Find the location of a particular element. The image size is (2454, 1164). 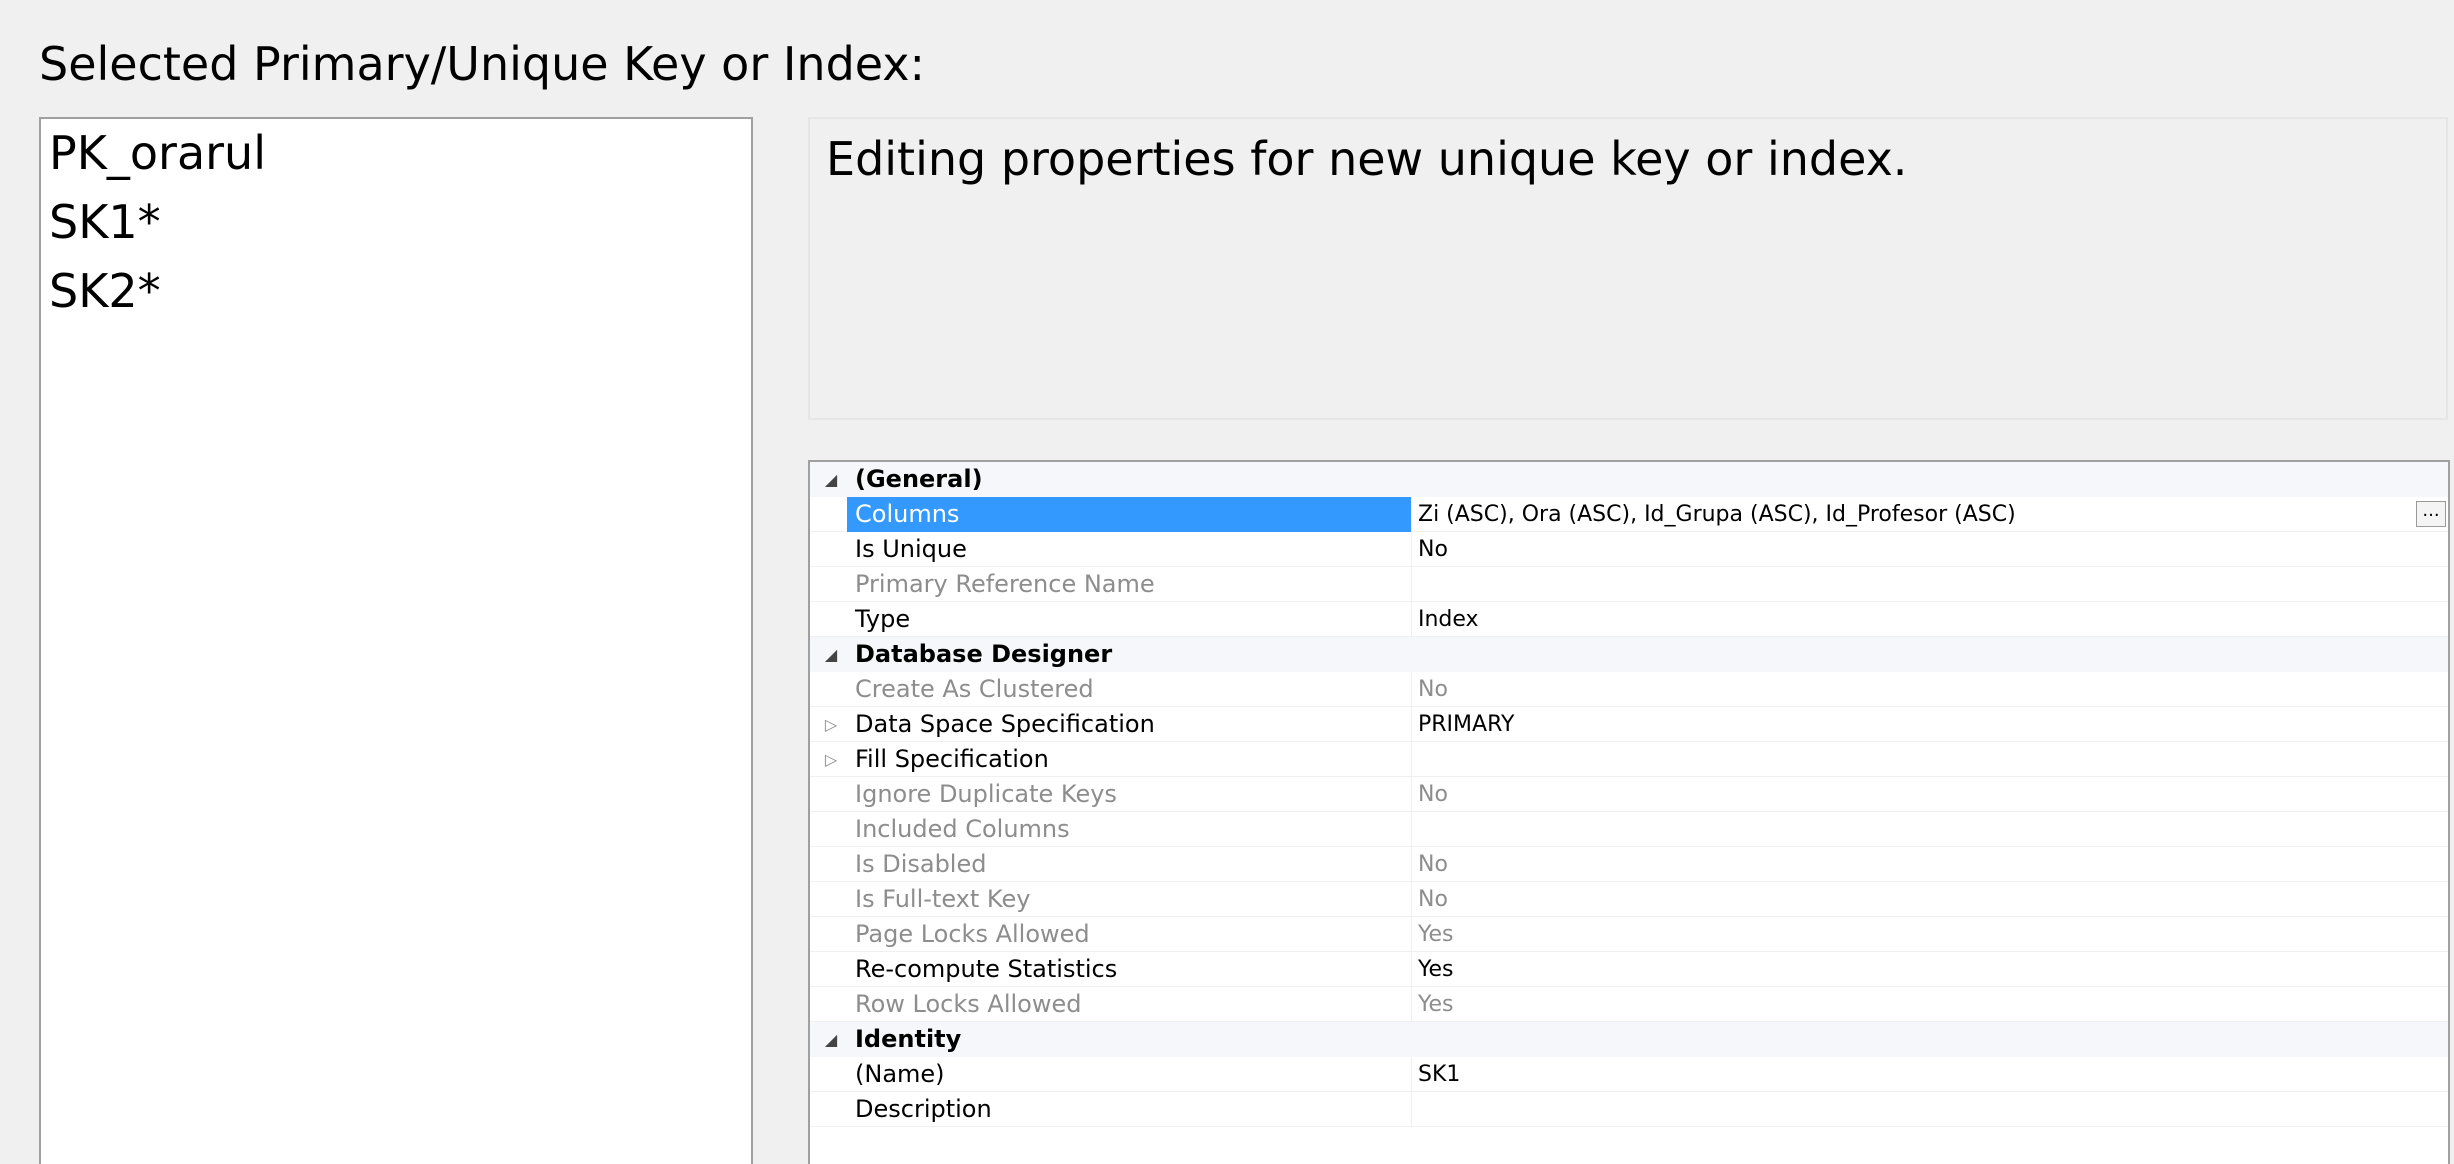

property-name: Type is located at coordinates (1129, 619).